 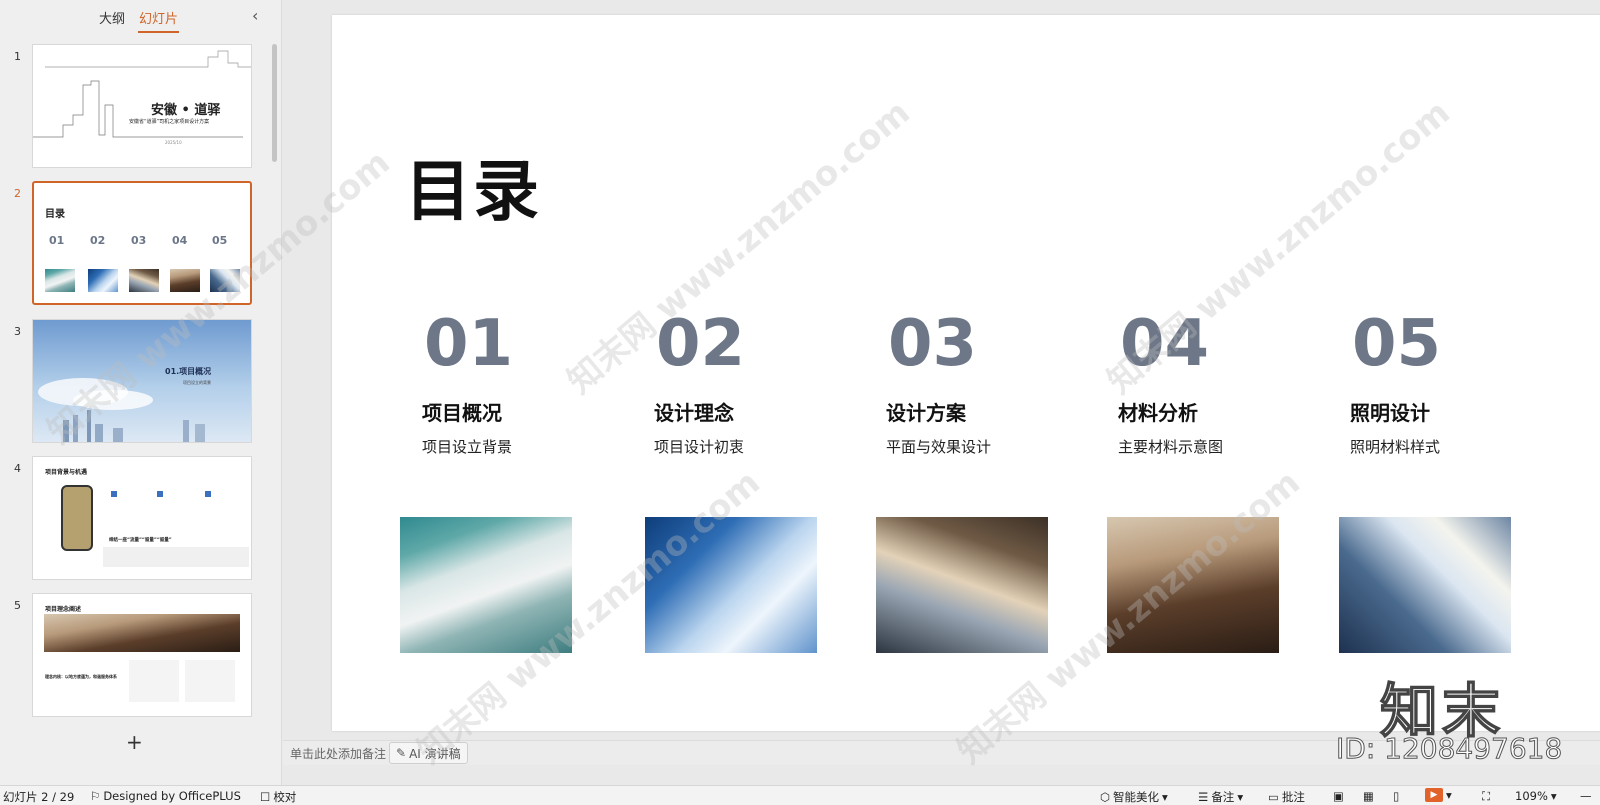 What do you see at coordinates (473, 186) in the screenshot?
I see `slide-title: 目录` at bounding box center [473, 186].